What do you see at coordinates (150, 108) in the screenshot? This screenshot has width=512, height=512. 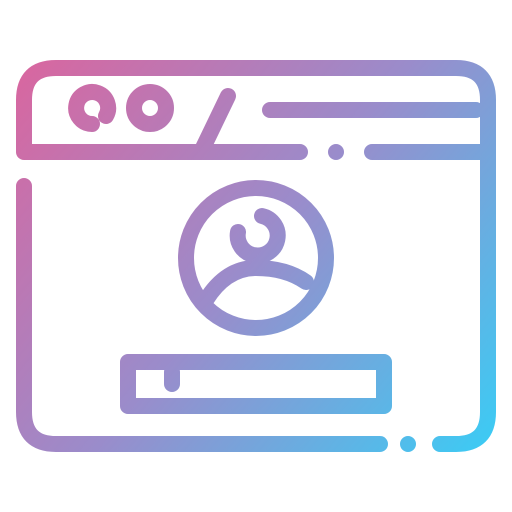 I see `window-control-circle-icon` at bounding box center [150, 108].